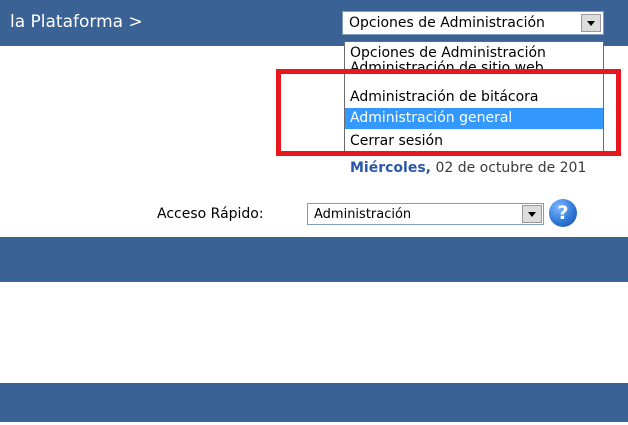 This screenshot has height=425, width=628. I want to click on highlight-annotation-box, so click(448, 112).